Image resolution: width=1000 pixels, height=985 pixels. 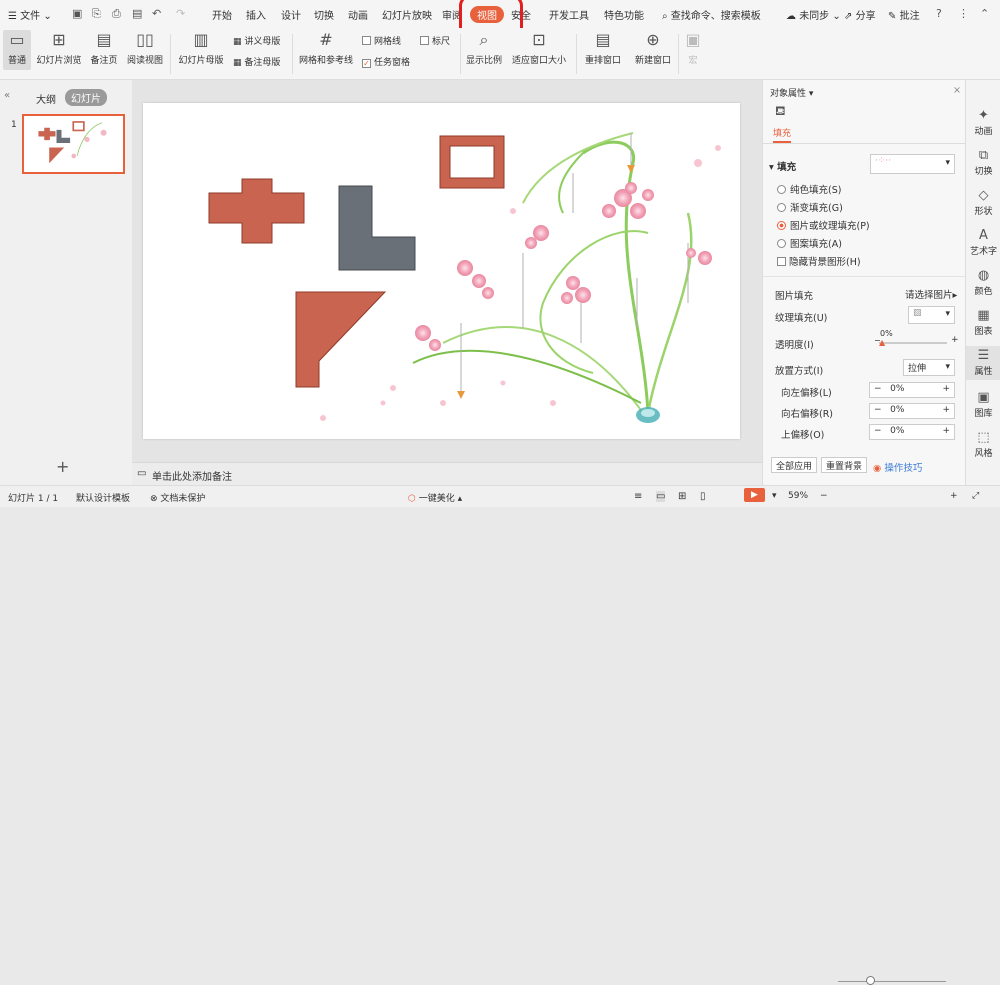 What do you see at coordinates (407, 14) in the screenshot?
I see `menu-slideshow: 幻灯片放映` at bounding box center [407, 14].